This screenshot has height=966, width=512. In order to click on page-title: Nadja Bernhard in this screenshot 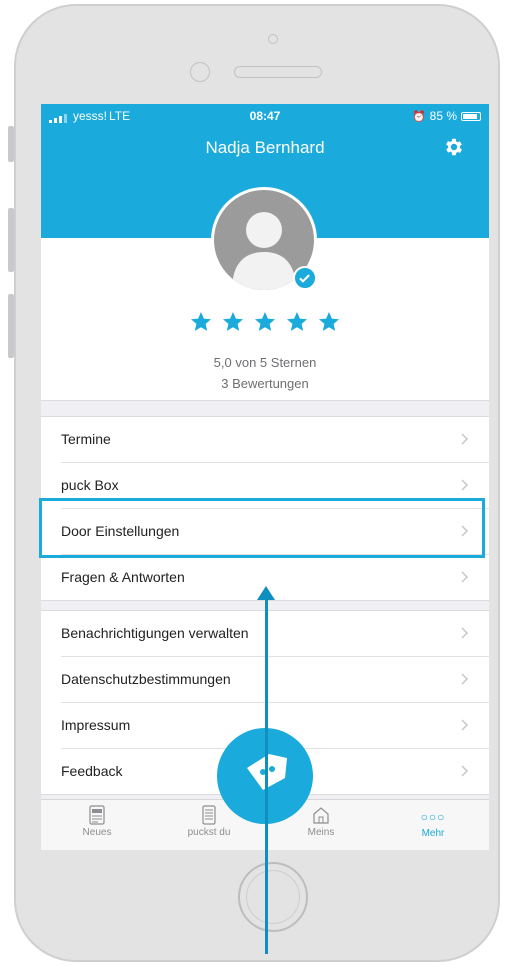, I will do `click(265, 147)`.